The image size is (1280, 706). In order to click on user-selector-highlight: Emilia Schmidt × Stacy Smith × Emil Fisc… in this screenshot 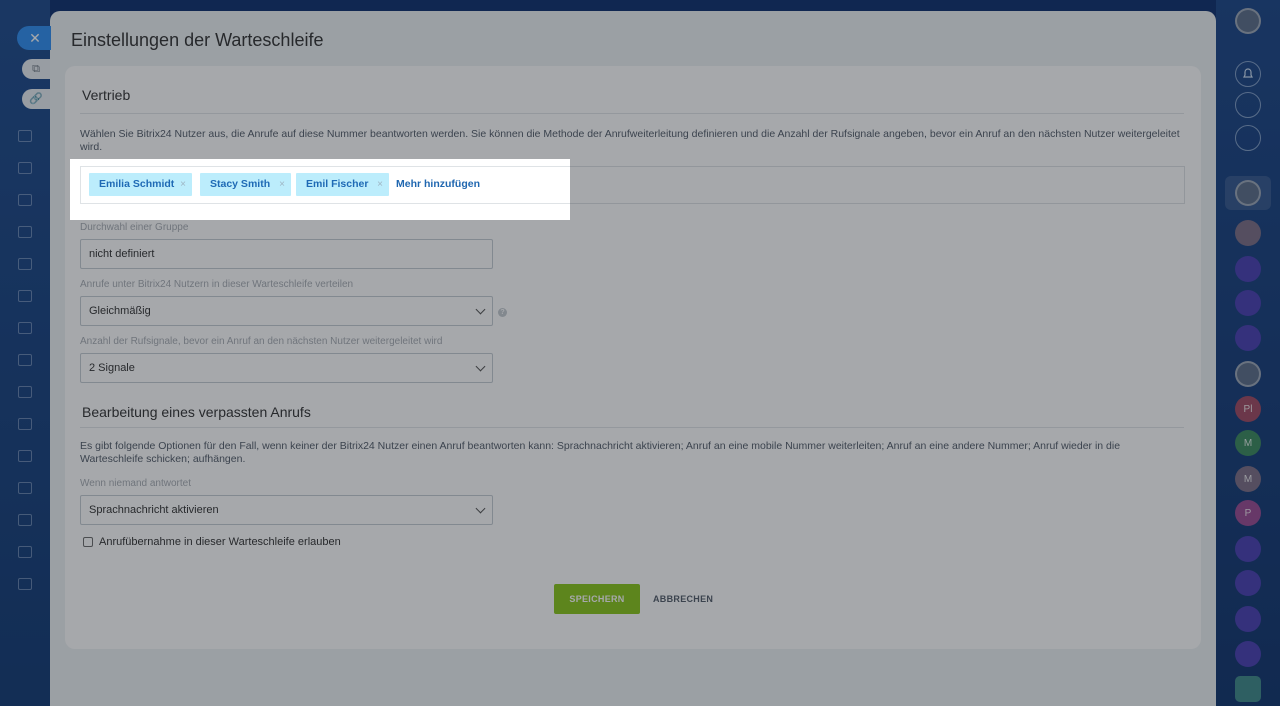, I will do `click(320, 189)`.